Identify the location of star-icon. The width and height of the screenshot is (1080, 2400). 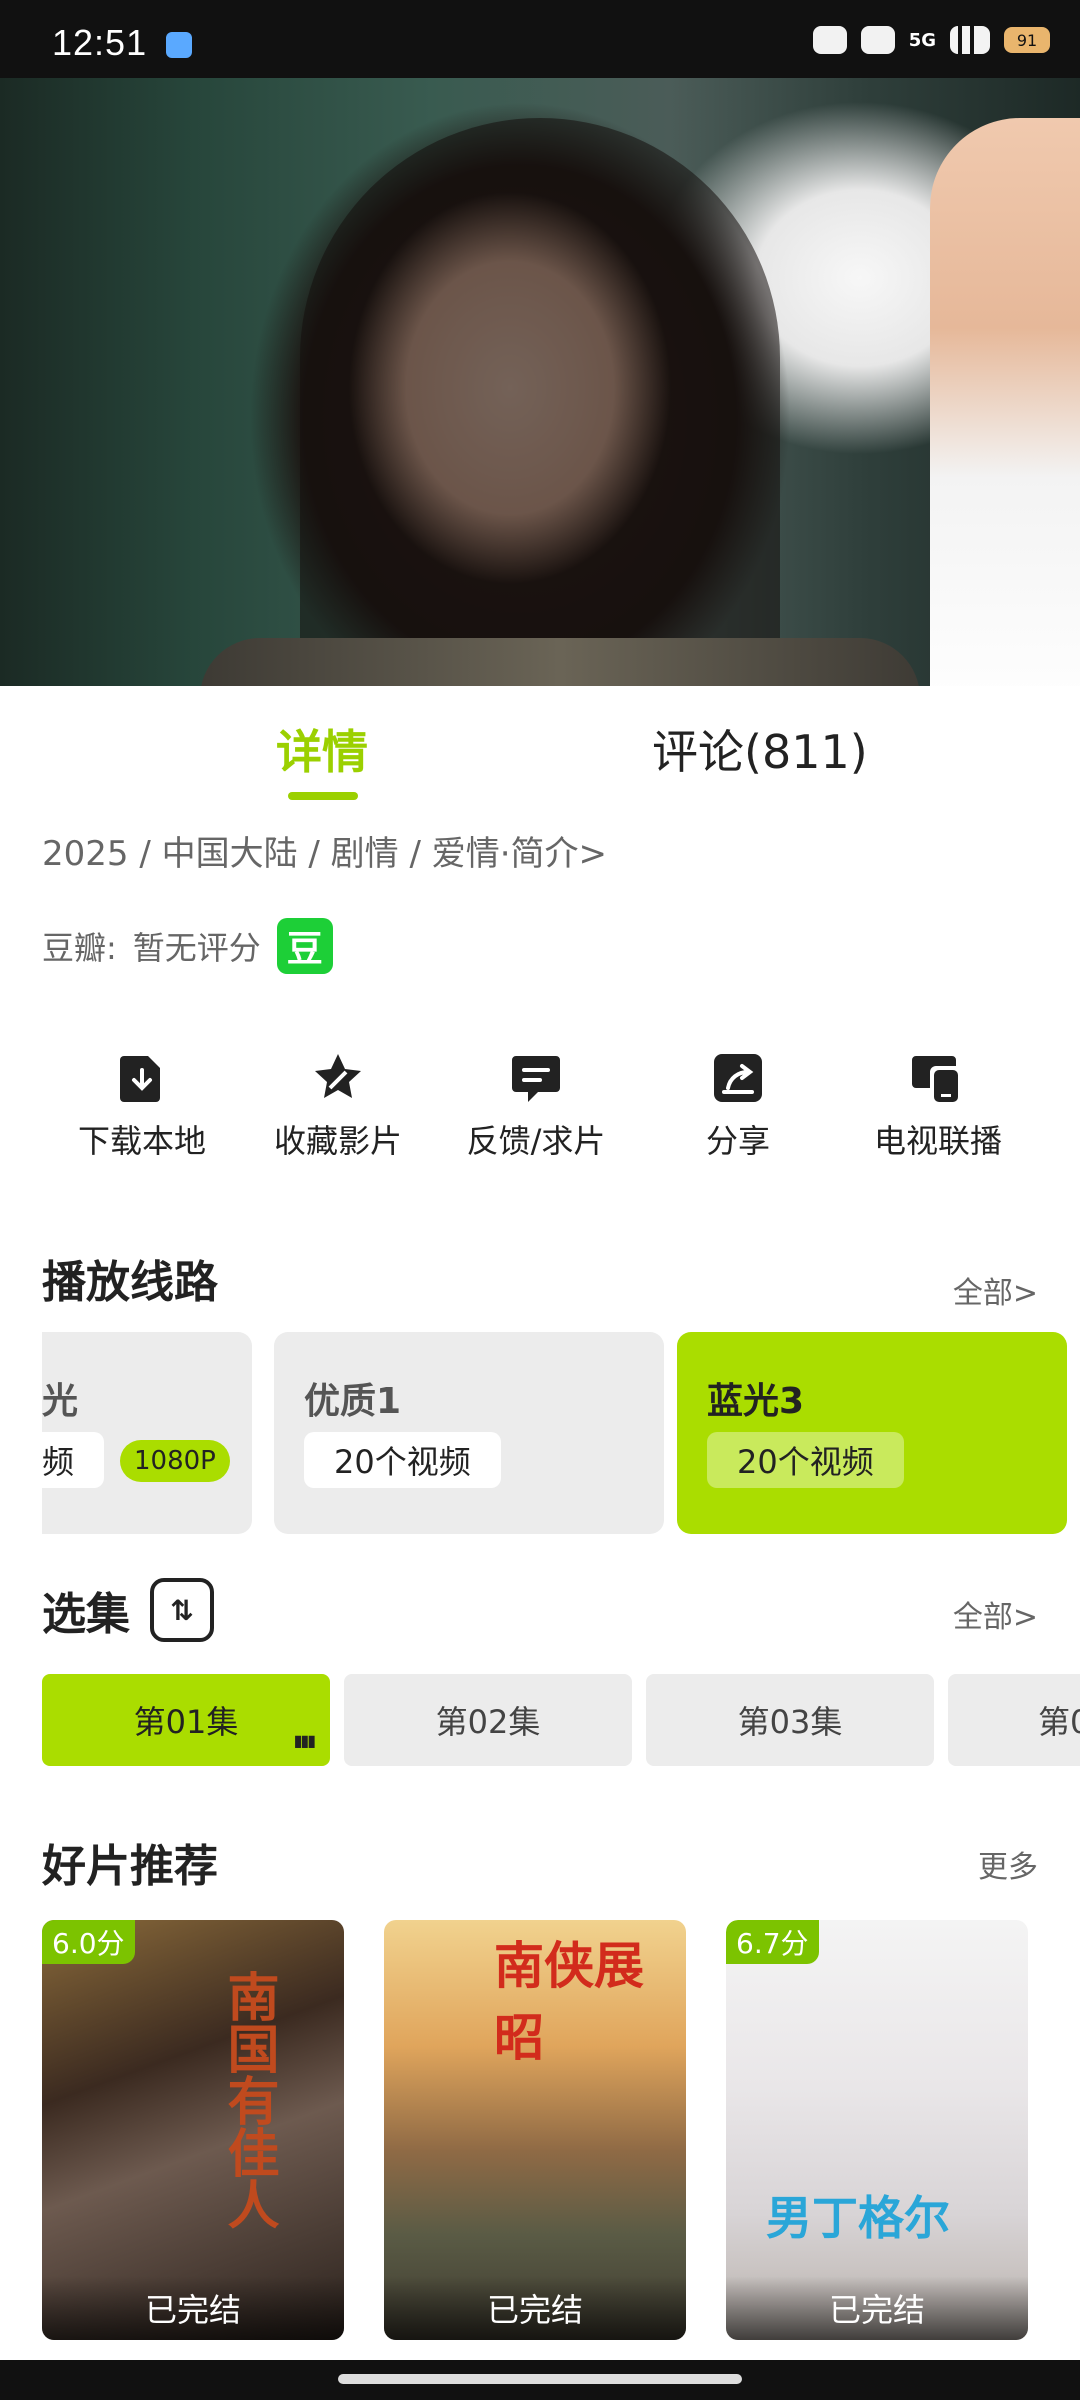
(338, 1076).